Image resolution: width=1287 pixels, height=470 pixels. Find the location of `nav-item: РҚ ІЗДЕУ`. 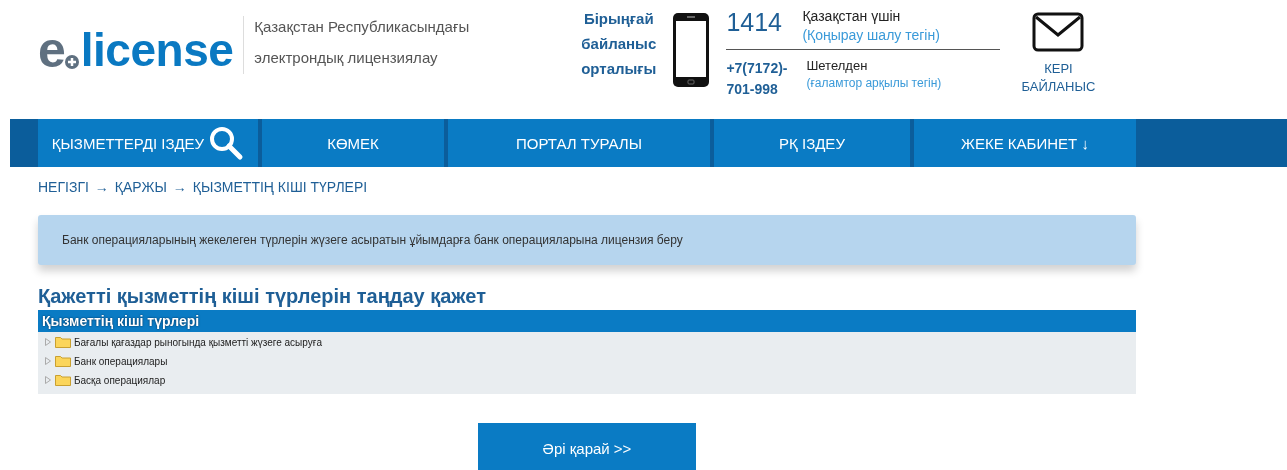

nav-item: РҚ ІЗДЕУ is located at coordinates (812, 143).